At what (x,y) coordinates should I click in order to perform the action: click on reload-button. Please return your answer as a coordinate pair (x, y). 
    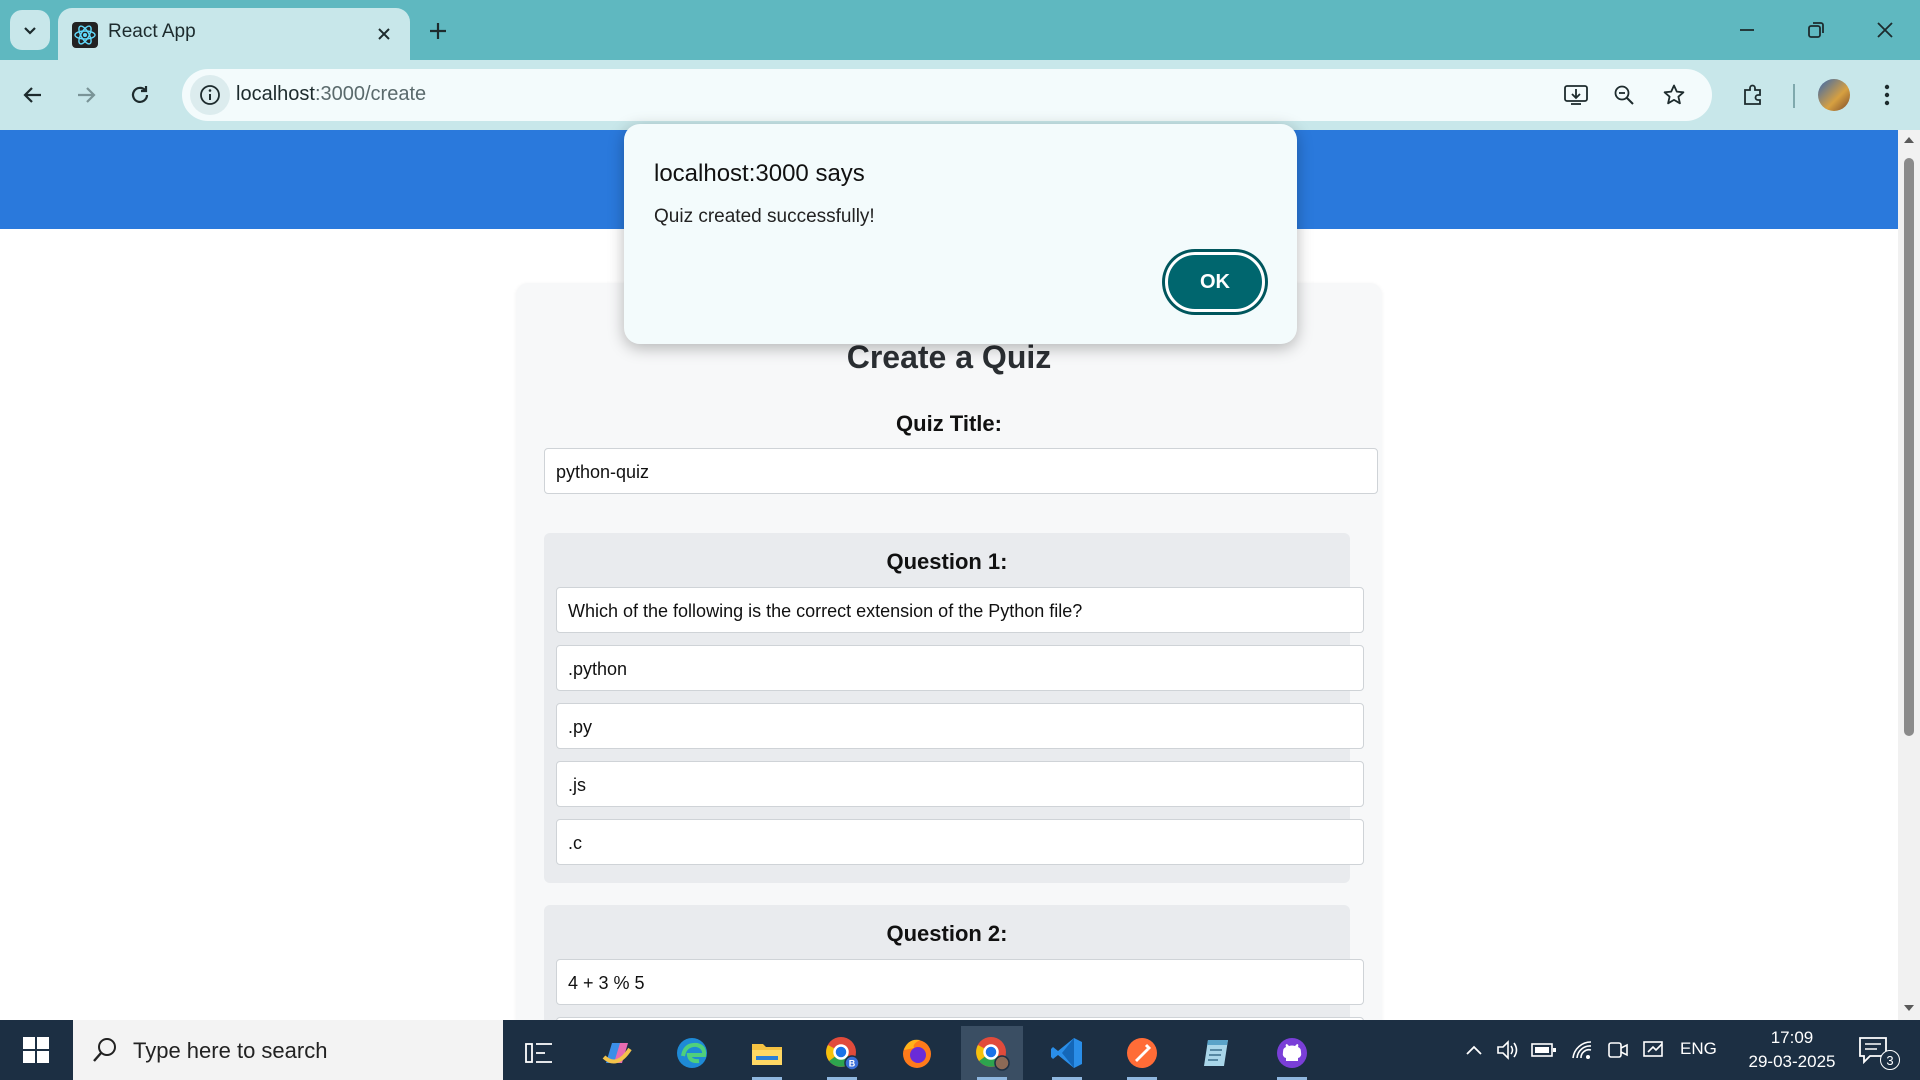
    Looking at the image, I should click on (140, 95).